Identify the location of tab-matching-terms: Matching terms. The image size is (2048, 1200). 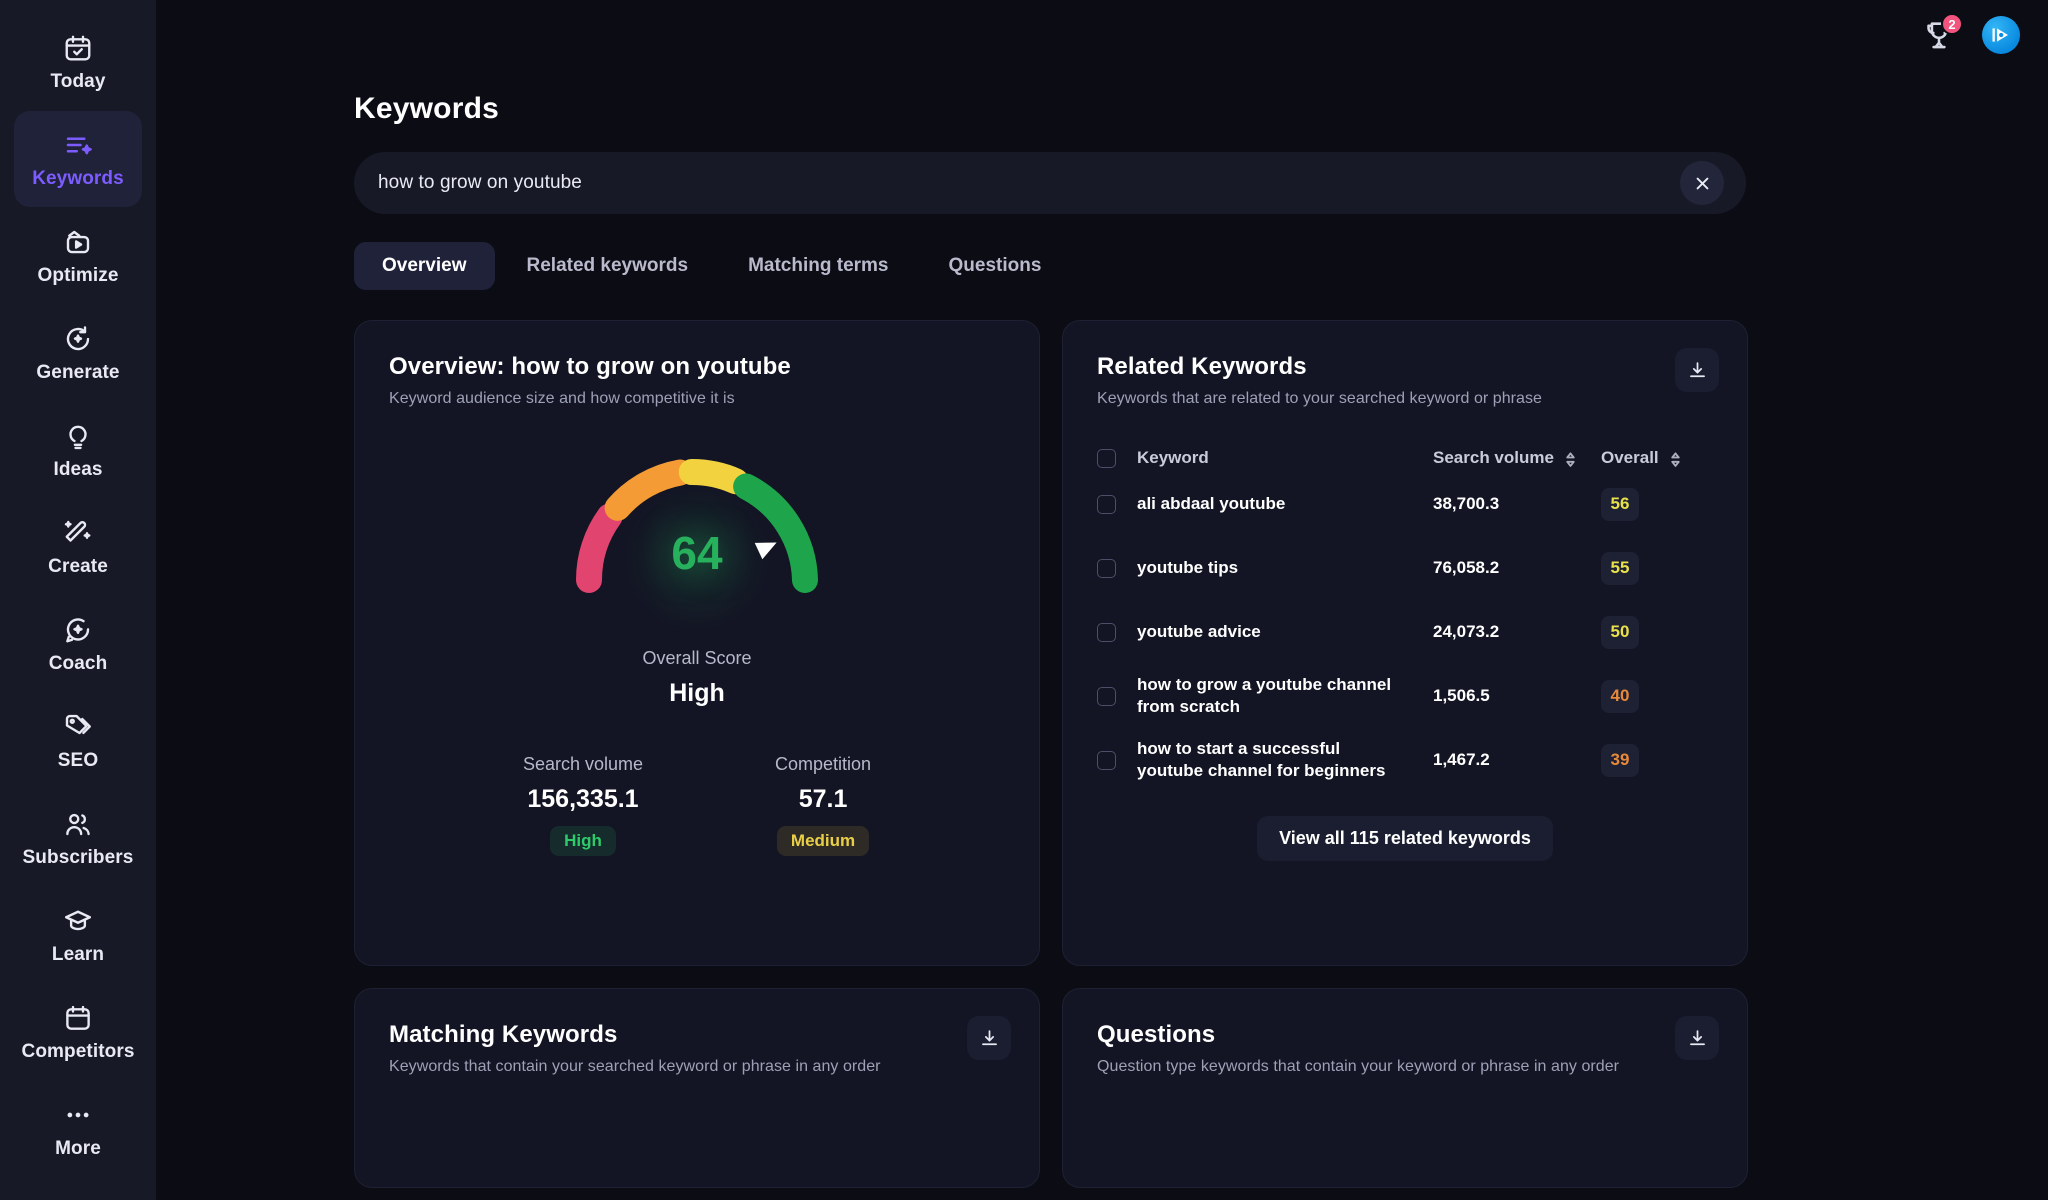
(818, 266).